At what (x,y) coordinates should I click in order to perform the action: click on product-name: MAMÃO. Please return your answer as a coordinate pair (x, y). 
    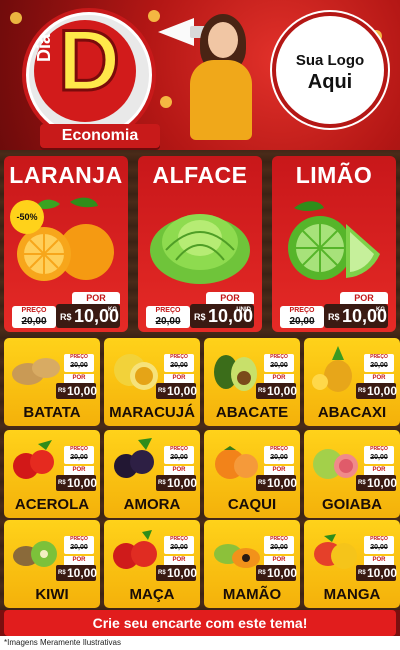
    Looking at the image, I should click on (252, 594).